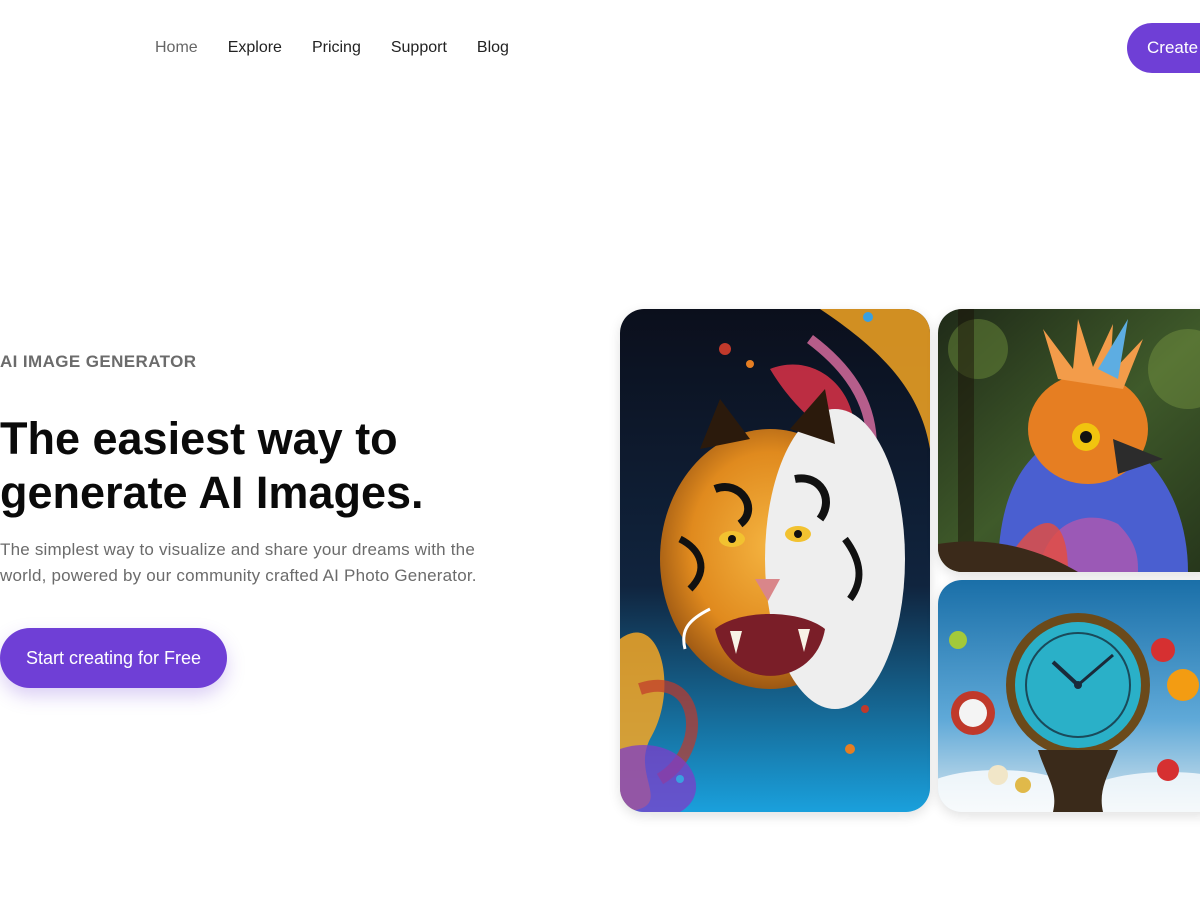  I want to click on clock-illustration, so click(1069, 696).